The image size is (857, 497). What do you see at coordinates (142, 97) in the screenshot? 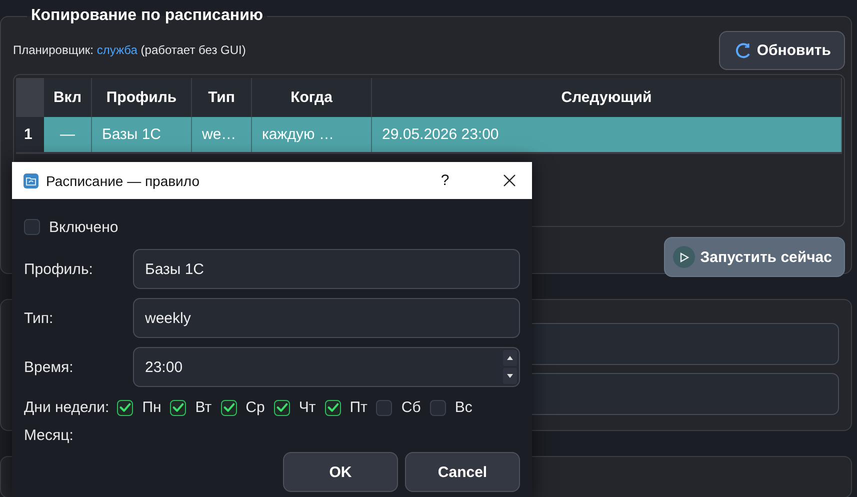
I see `column-header: Профиль` at bounding box center [142, 97].